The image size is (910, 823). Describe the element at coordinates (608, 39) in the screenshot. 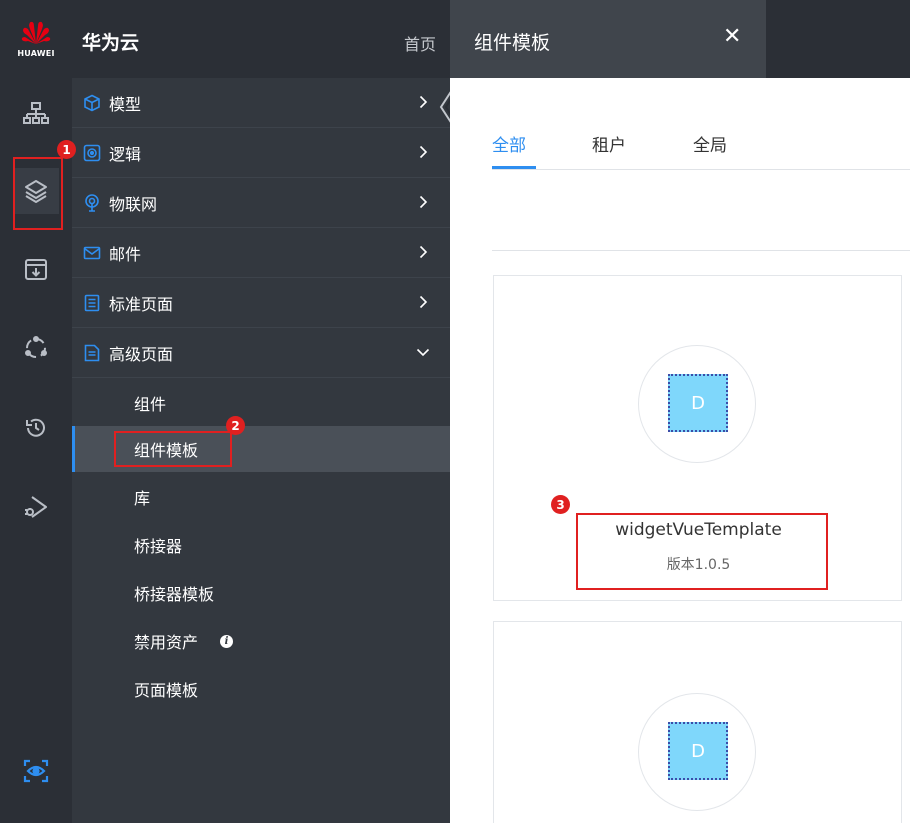

I see `tab-component-template: 组件模板 ✕` at that location.